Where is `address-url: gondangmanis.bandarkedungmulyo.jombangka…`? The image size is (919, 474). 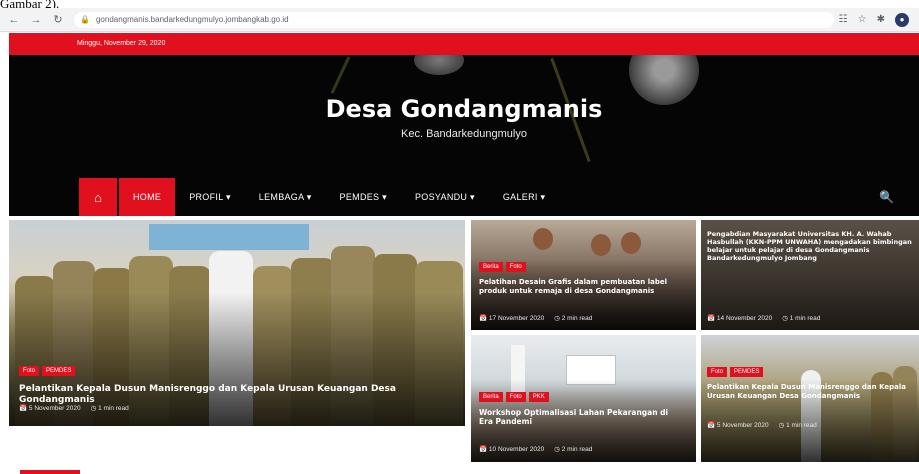
address-url: gondangmanis.bandarkedungmulyo.jombangka… is located at coordinates (192, 19).